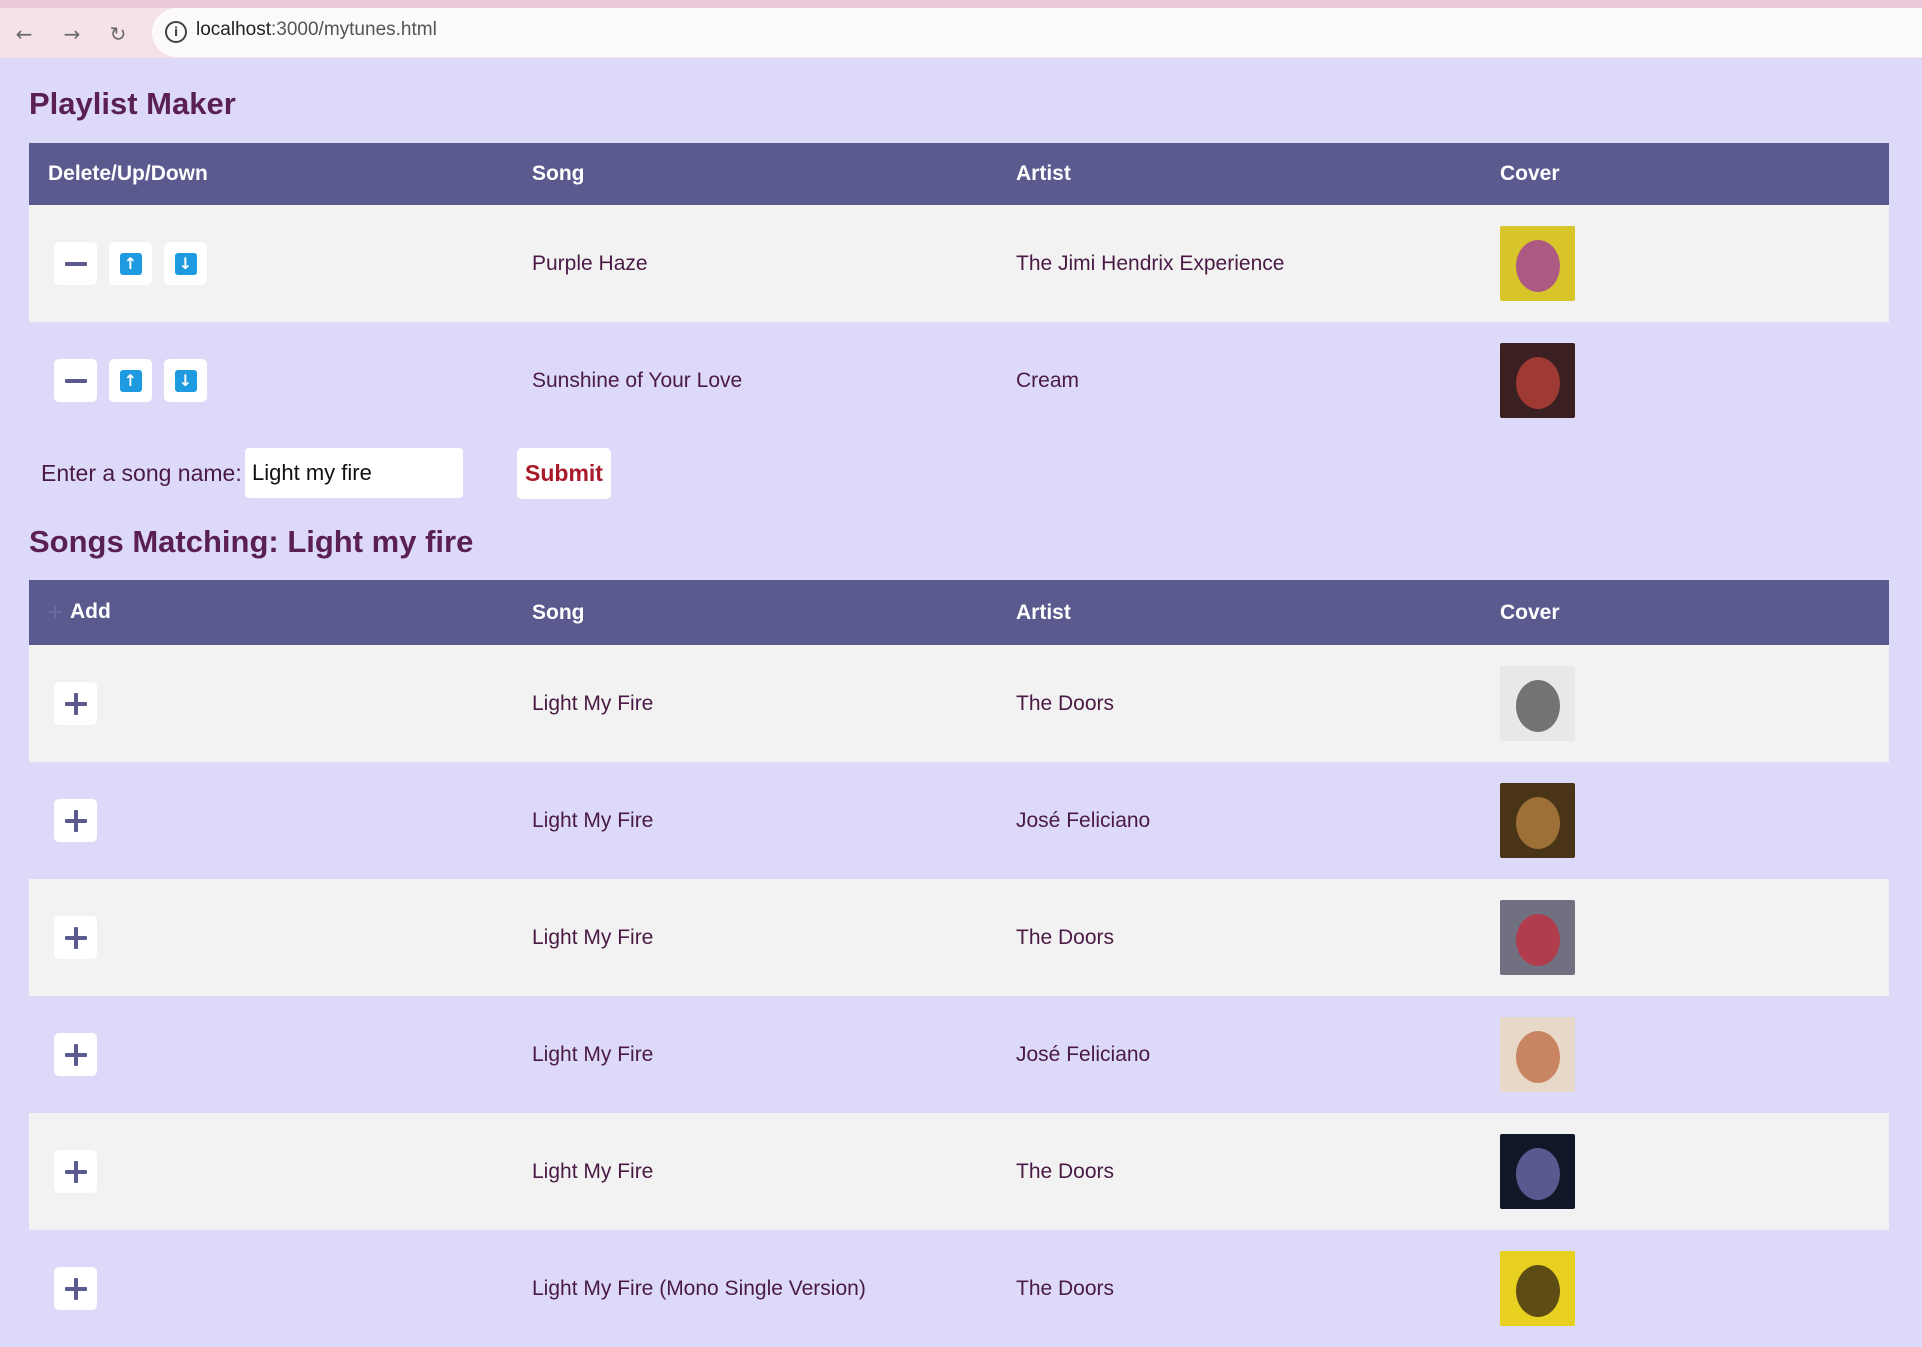  I want to click on results-title: Songs Matching: Light my fire, so click(251, 541).